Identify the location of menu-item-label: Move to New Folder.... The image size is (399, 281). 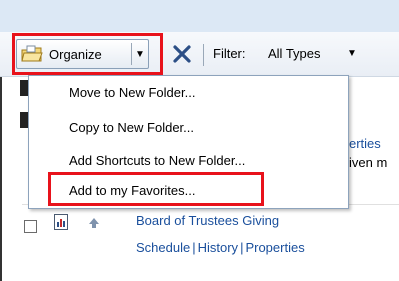
(132, 92).